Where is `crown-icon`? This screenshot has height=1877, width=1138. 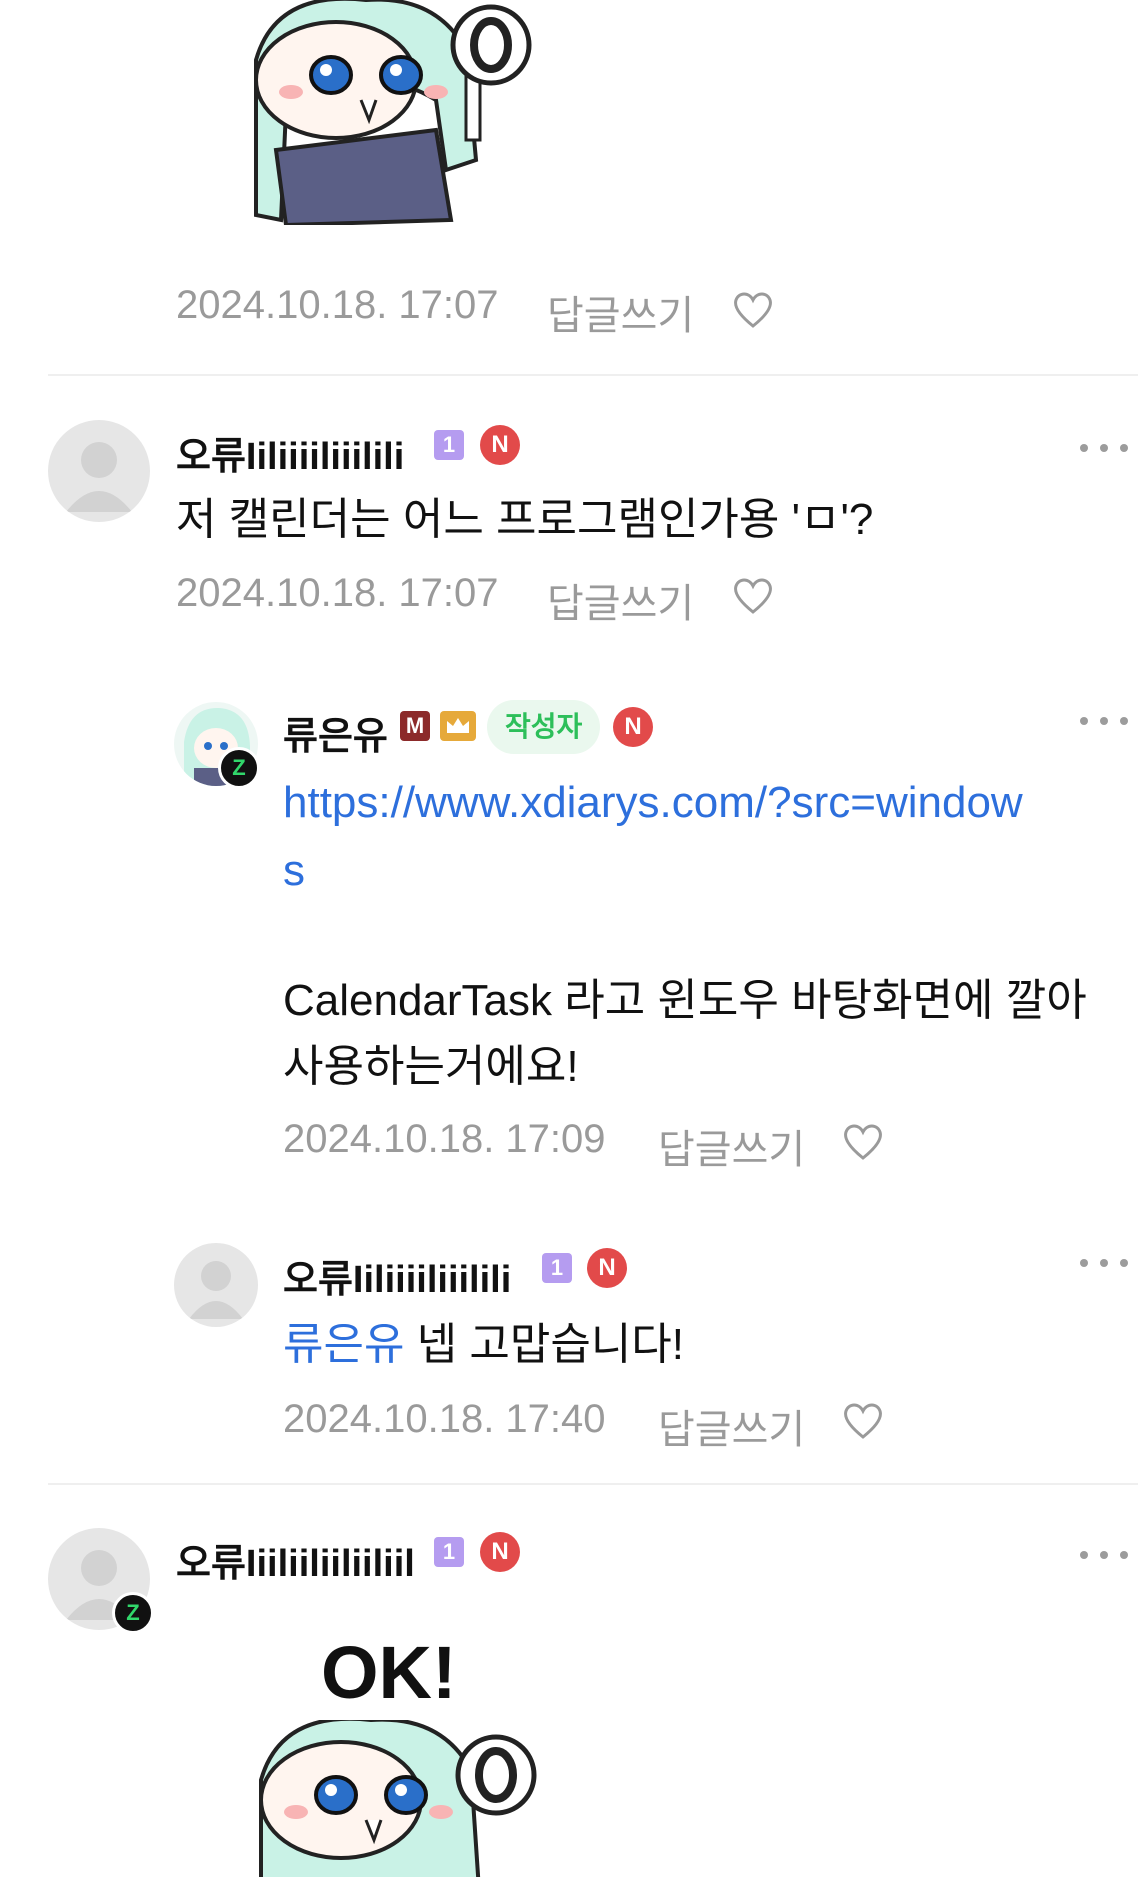 crown-icon is located at coordinates (458, 726).